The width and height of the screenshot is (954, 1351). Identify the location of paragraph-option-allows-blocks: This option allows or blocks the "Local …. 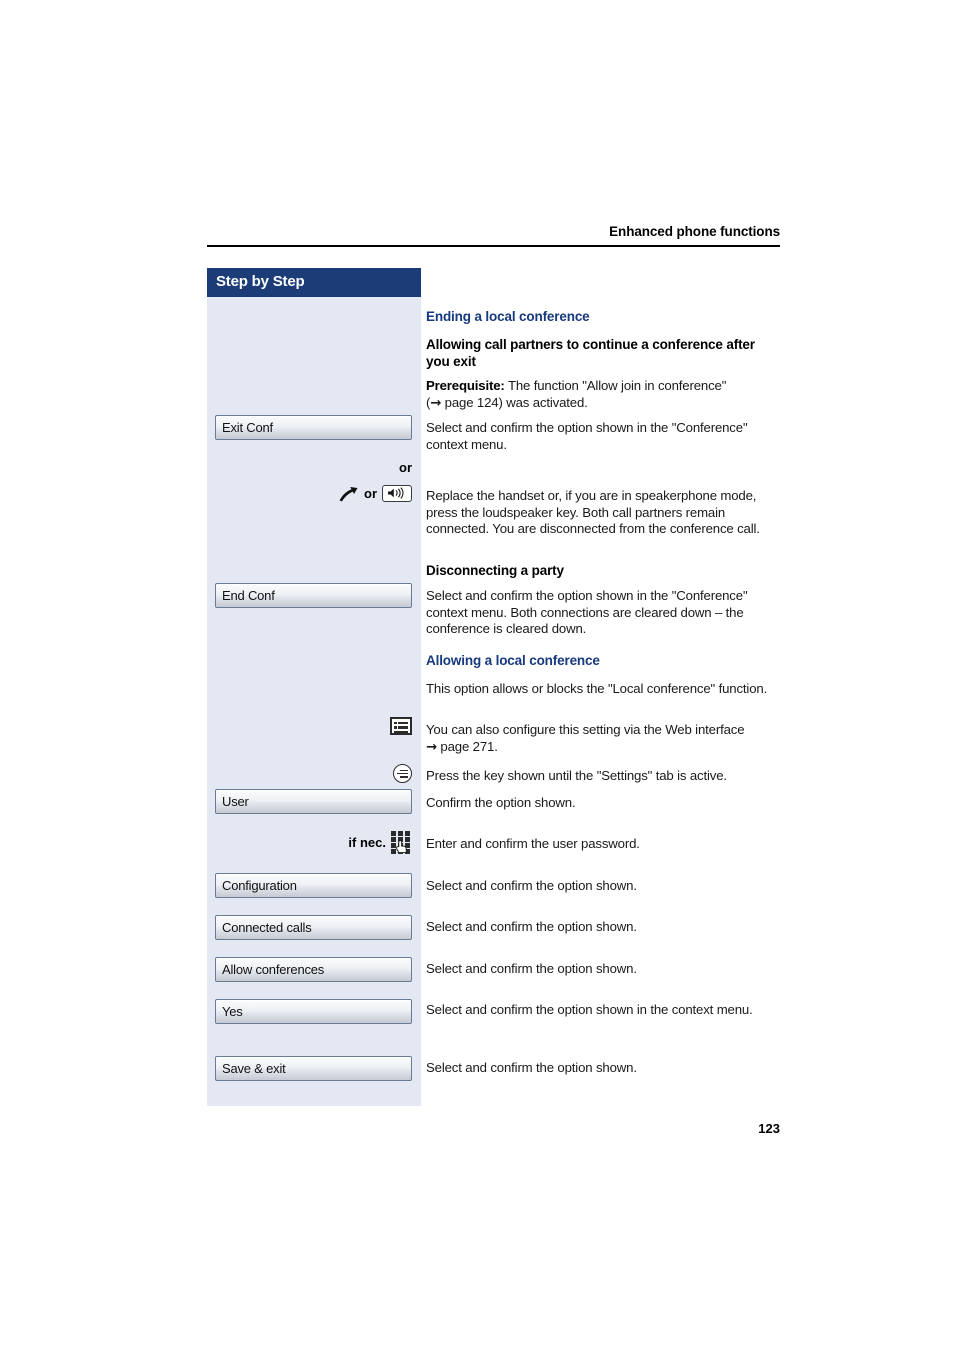
(597, 688).